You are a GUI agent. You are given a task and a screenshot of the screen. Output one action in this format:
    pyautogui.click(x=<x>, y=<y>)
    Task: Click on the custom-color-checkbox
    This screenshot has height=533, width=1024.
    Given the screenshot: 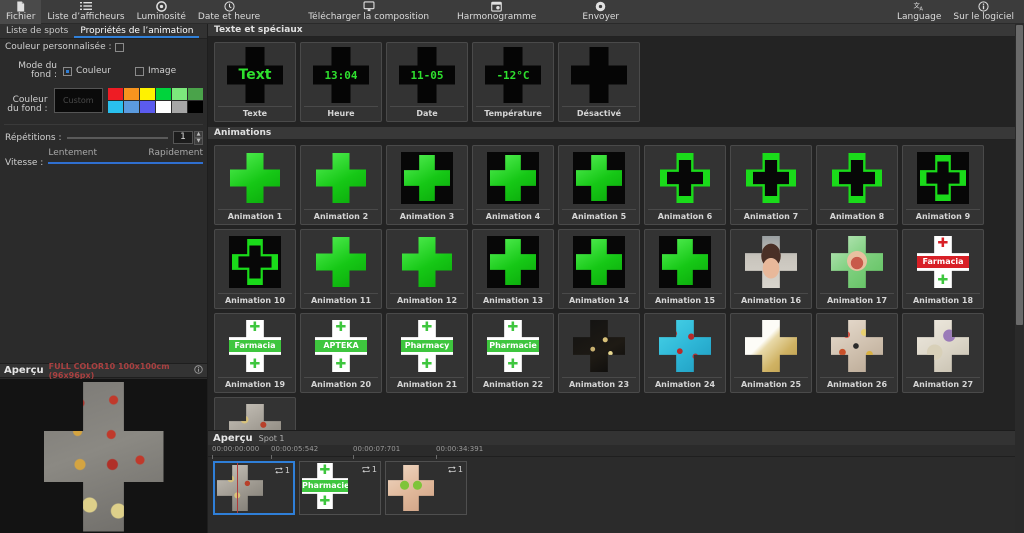 What is the action you would take?
    pyautogui.click(x=119, y=47)
    